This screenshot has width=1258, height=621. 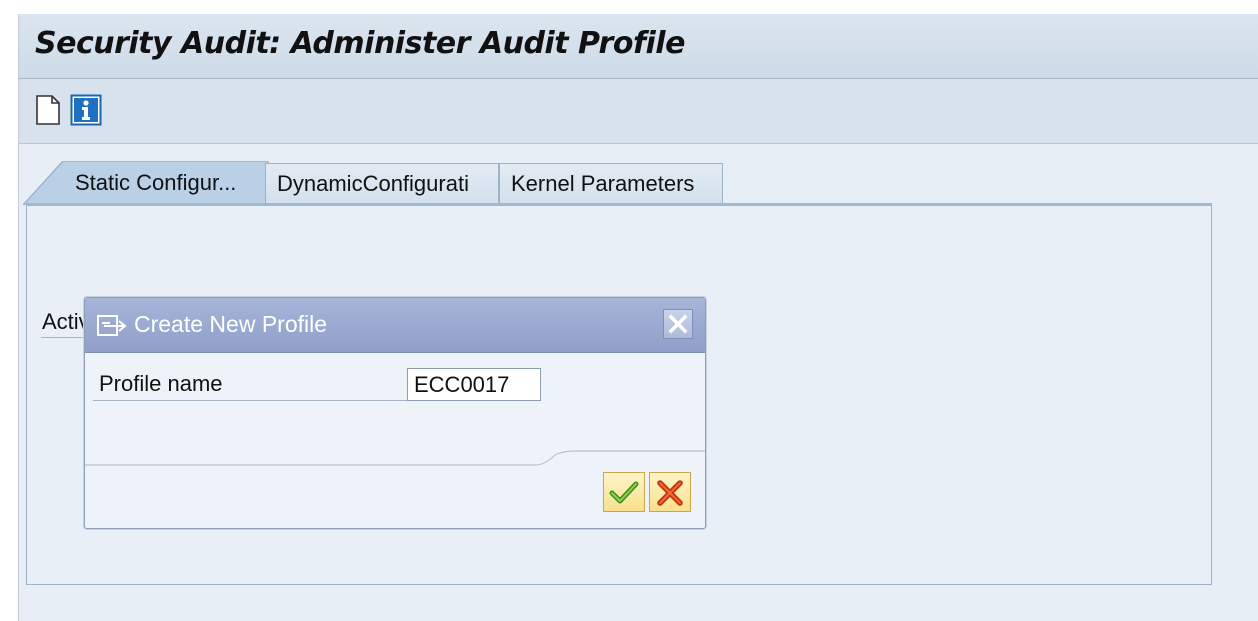 What do you see at coordinates (611, 183) in the screenshot?
I see `tab-kernel-parameters: Kernel Parameters` at bounding box center [611, 183].